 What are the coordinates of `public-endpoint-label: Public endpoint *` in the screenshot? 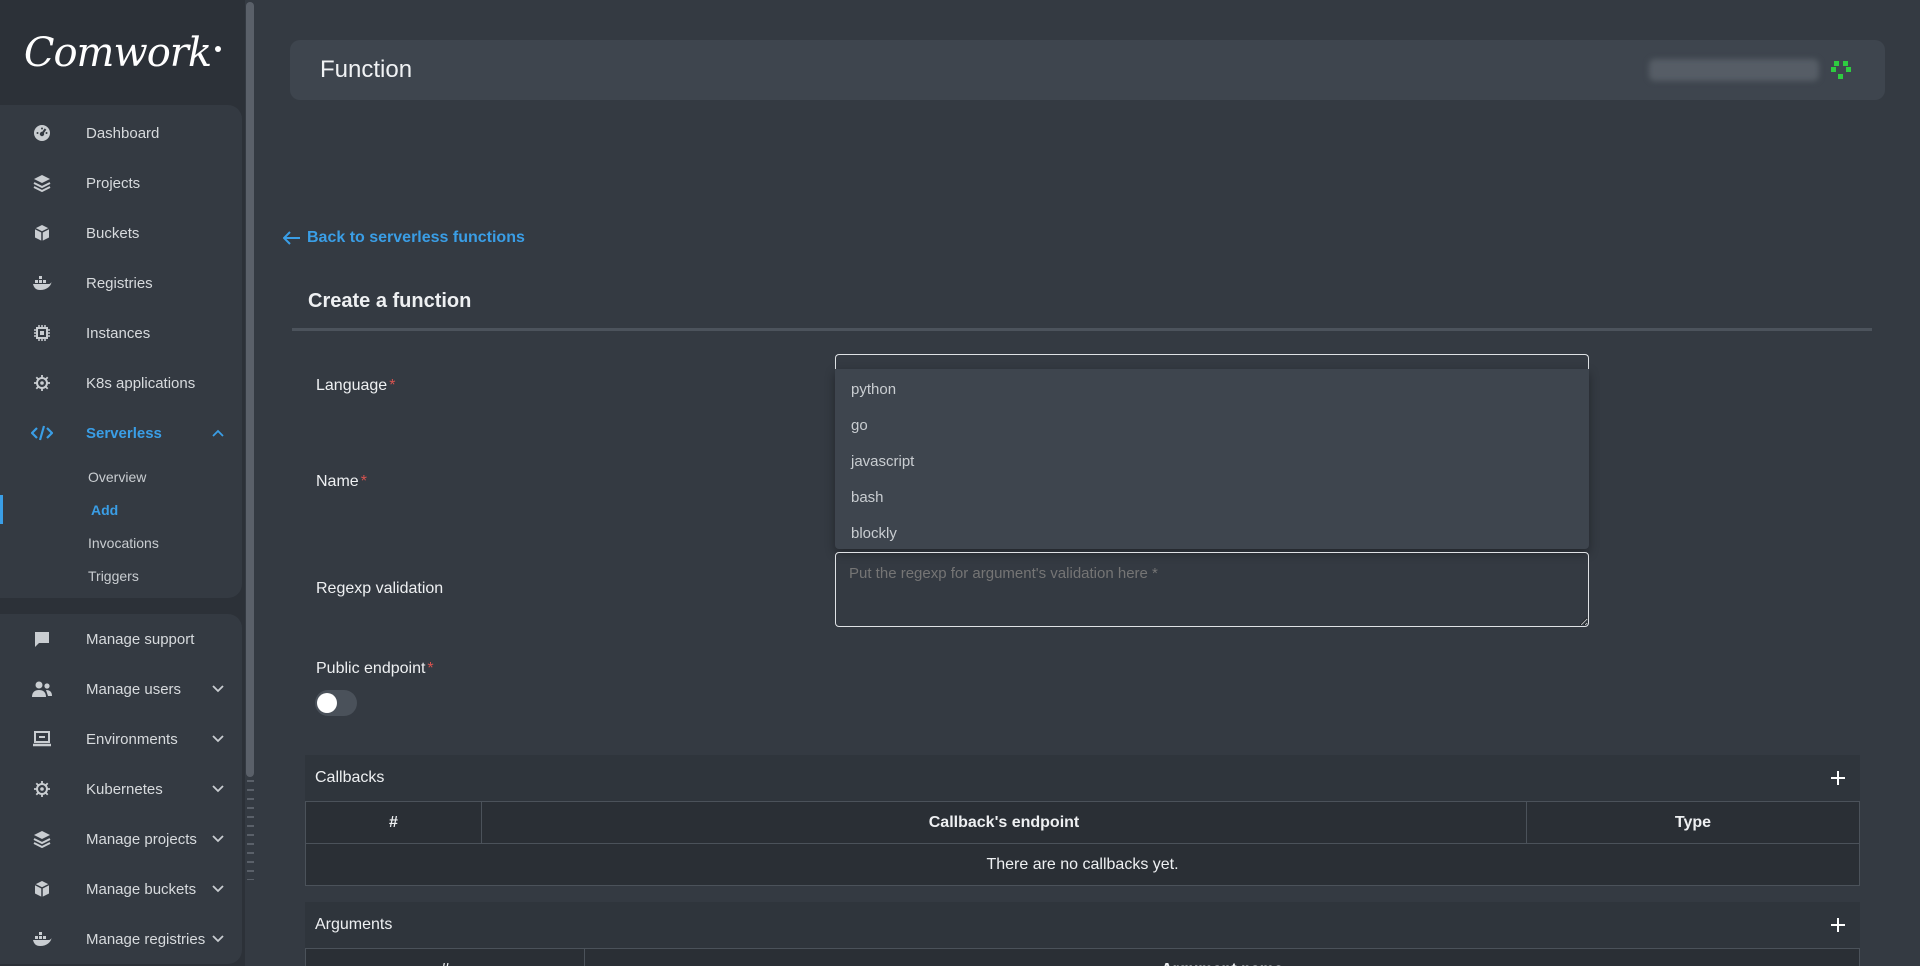 It's located at (375, 669).